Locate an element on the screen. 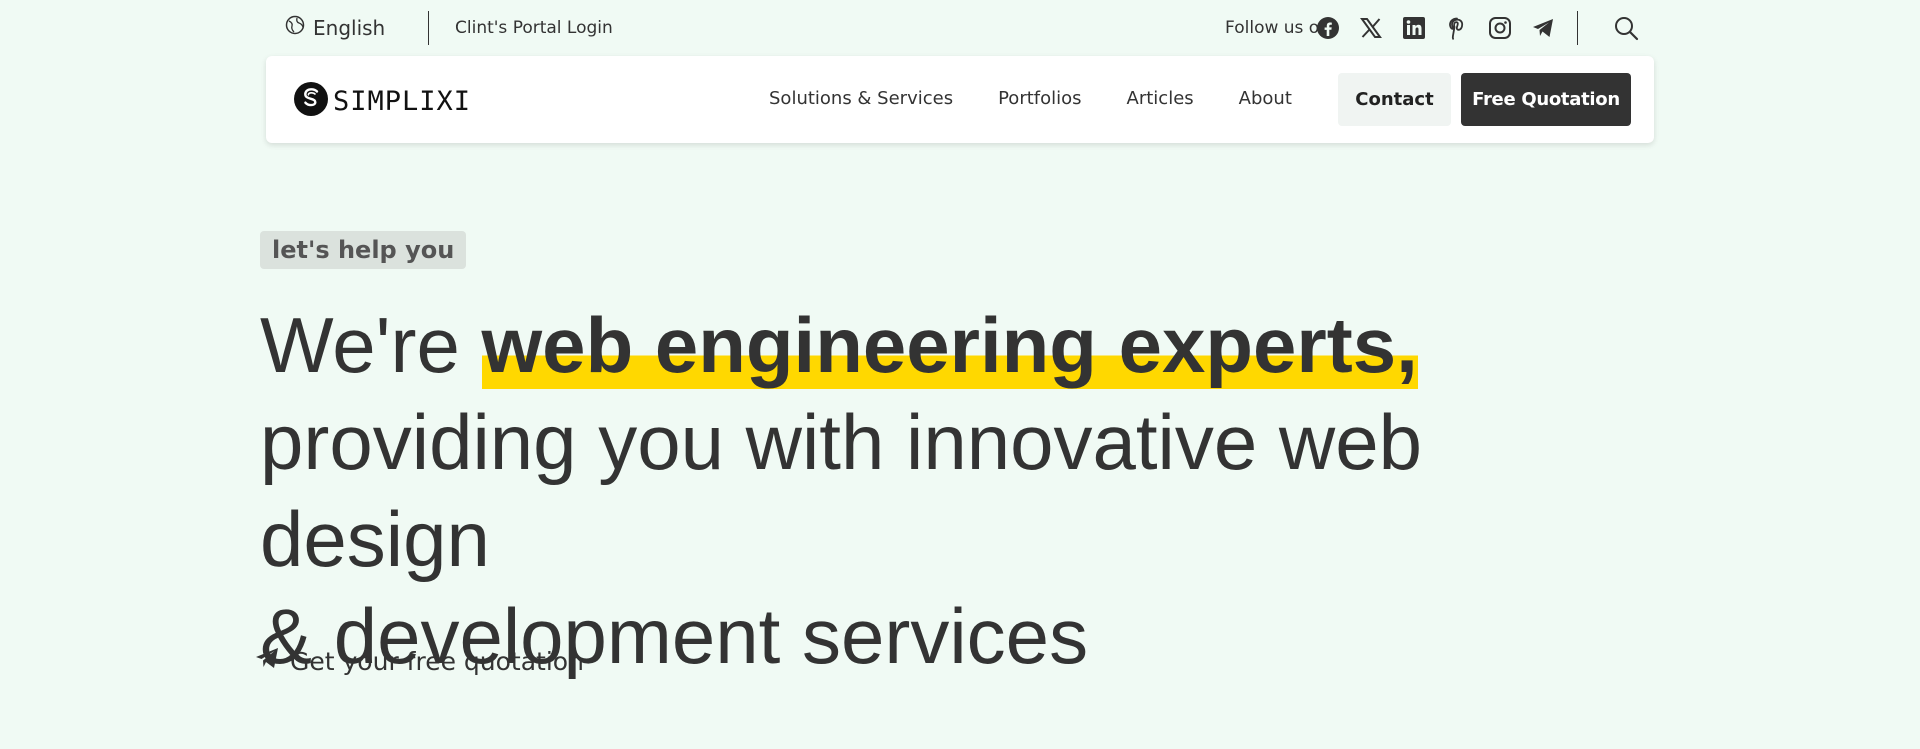  globe-icon is located at coordinates (295, 27).